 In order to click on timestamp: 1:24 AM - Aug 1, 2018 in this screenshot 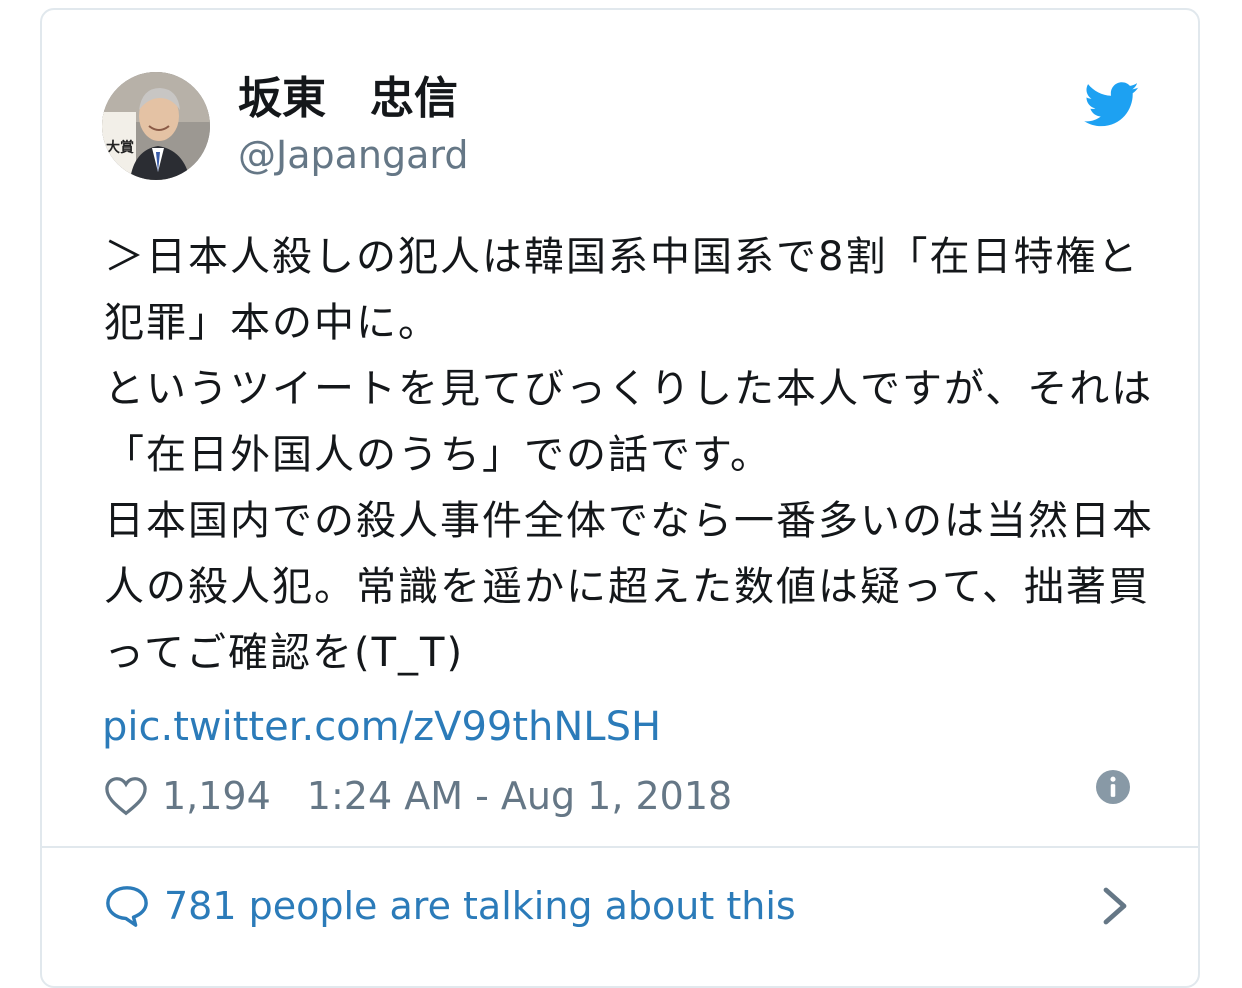, I will do `click(519, 796)`.